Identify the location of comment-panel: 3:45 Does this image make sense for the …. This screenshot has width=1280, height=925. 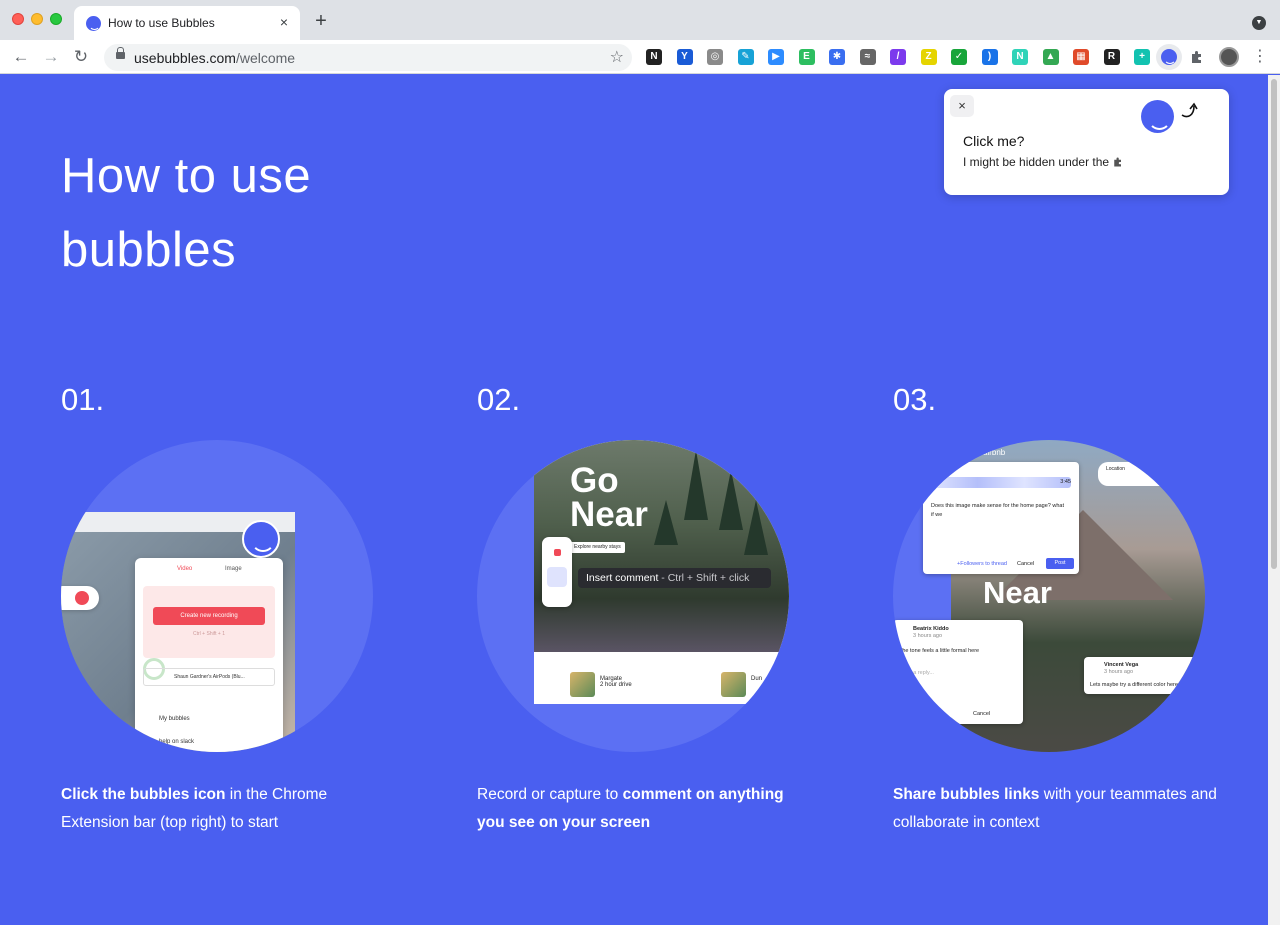
(1001, 518).